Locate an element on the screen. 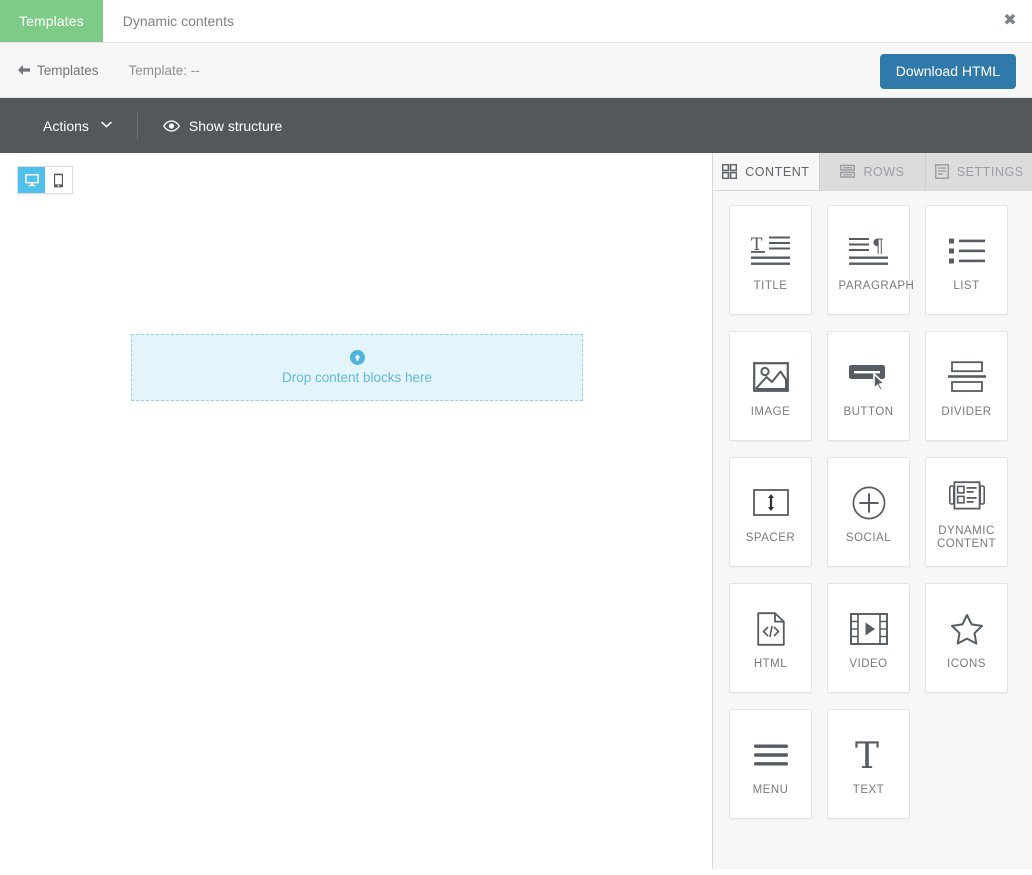 This screenshot has width=1032, height=875. block-button-label: BUTTON is located at coordinates (868, 411).